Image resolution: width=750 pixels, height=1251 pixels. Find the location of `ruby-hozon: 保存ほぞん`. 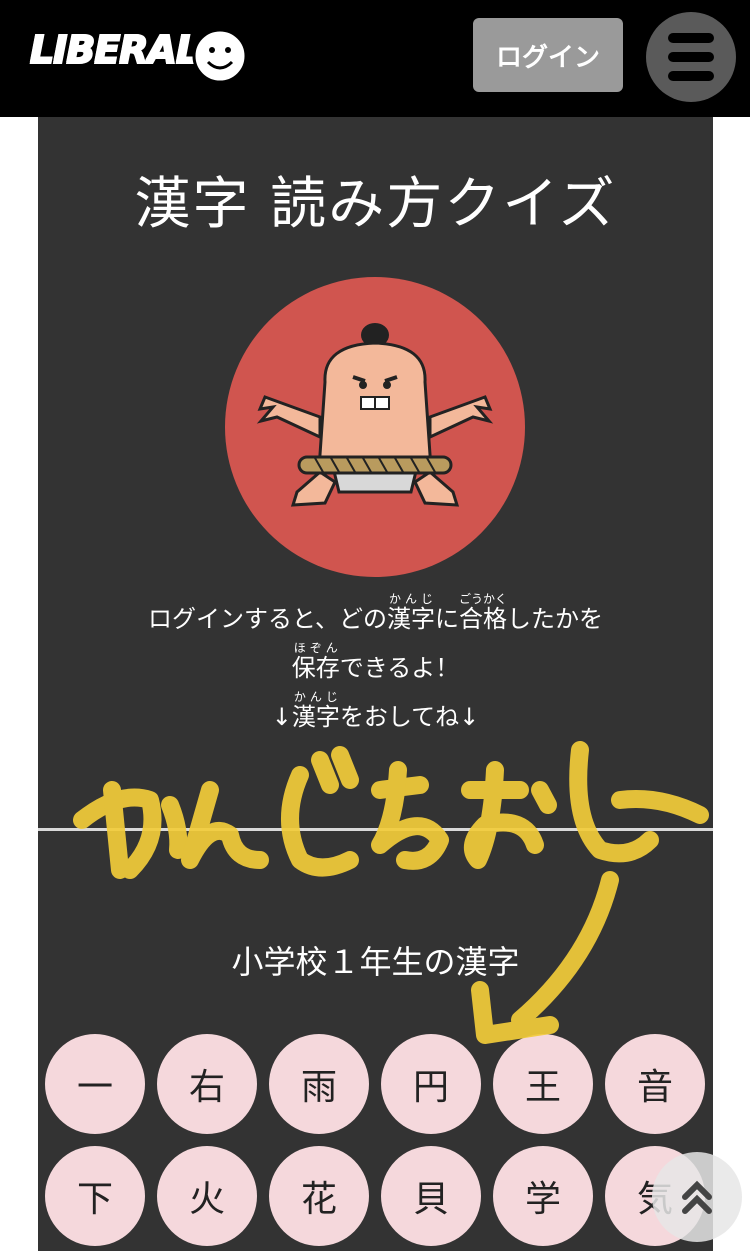

ruby-hozon: 保存ほぞん is located at coordinates (315, 661).